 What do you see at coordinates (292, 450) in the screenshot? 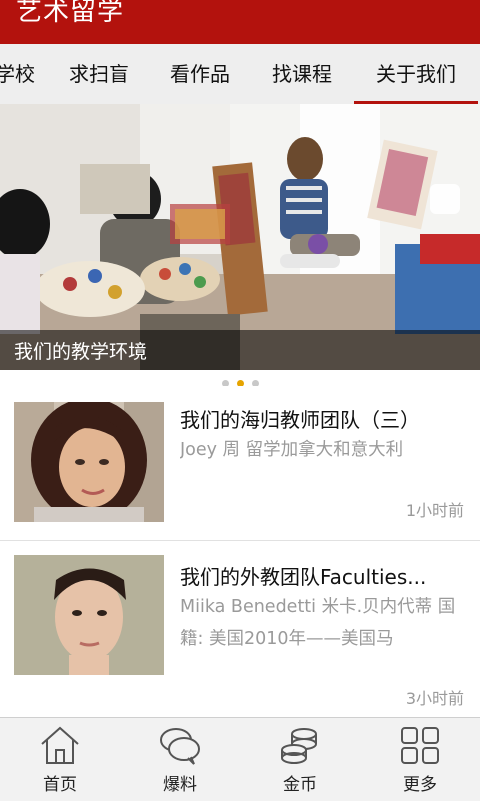
I see `article-description: Joey 周 留学加拿大和意大利` at bounding box center [292, 450].